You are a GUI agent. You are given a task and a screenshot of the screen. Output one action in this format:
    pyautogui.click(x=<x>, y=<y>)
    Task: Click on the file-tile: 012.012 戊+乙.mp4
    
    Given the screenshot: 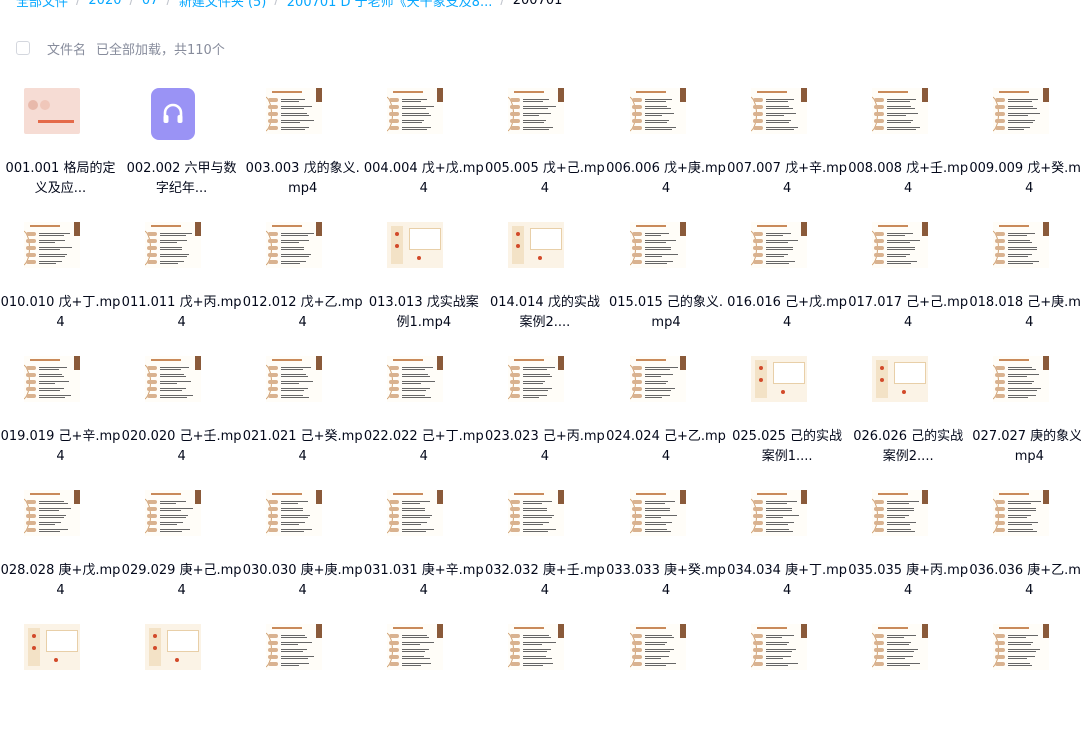 What is the action you would take?
    pyautogui.click(x=302, y=281)
    